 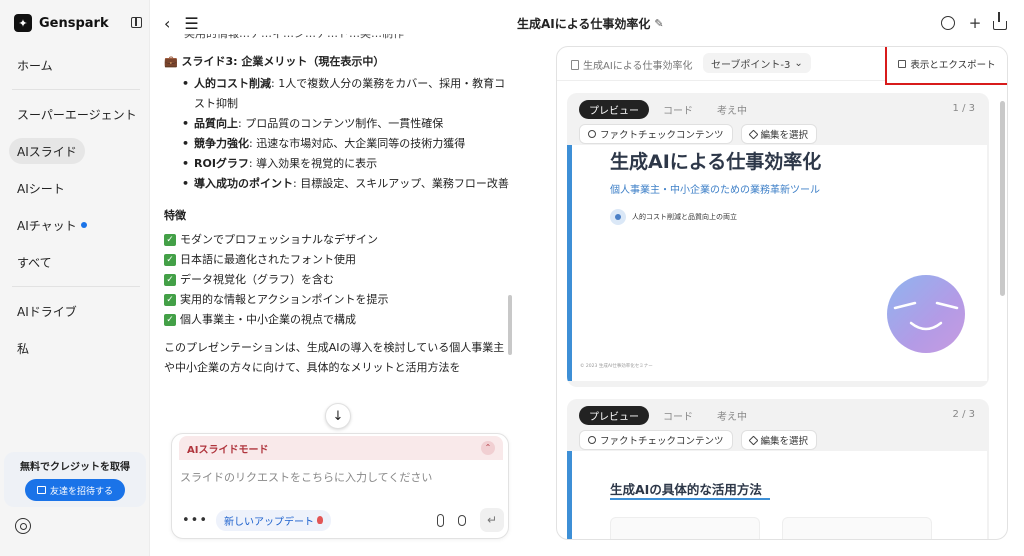 I want to click on share-icon, so click(x=1000, y=21).